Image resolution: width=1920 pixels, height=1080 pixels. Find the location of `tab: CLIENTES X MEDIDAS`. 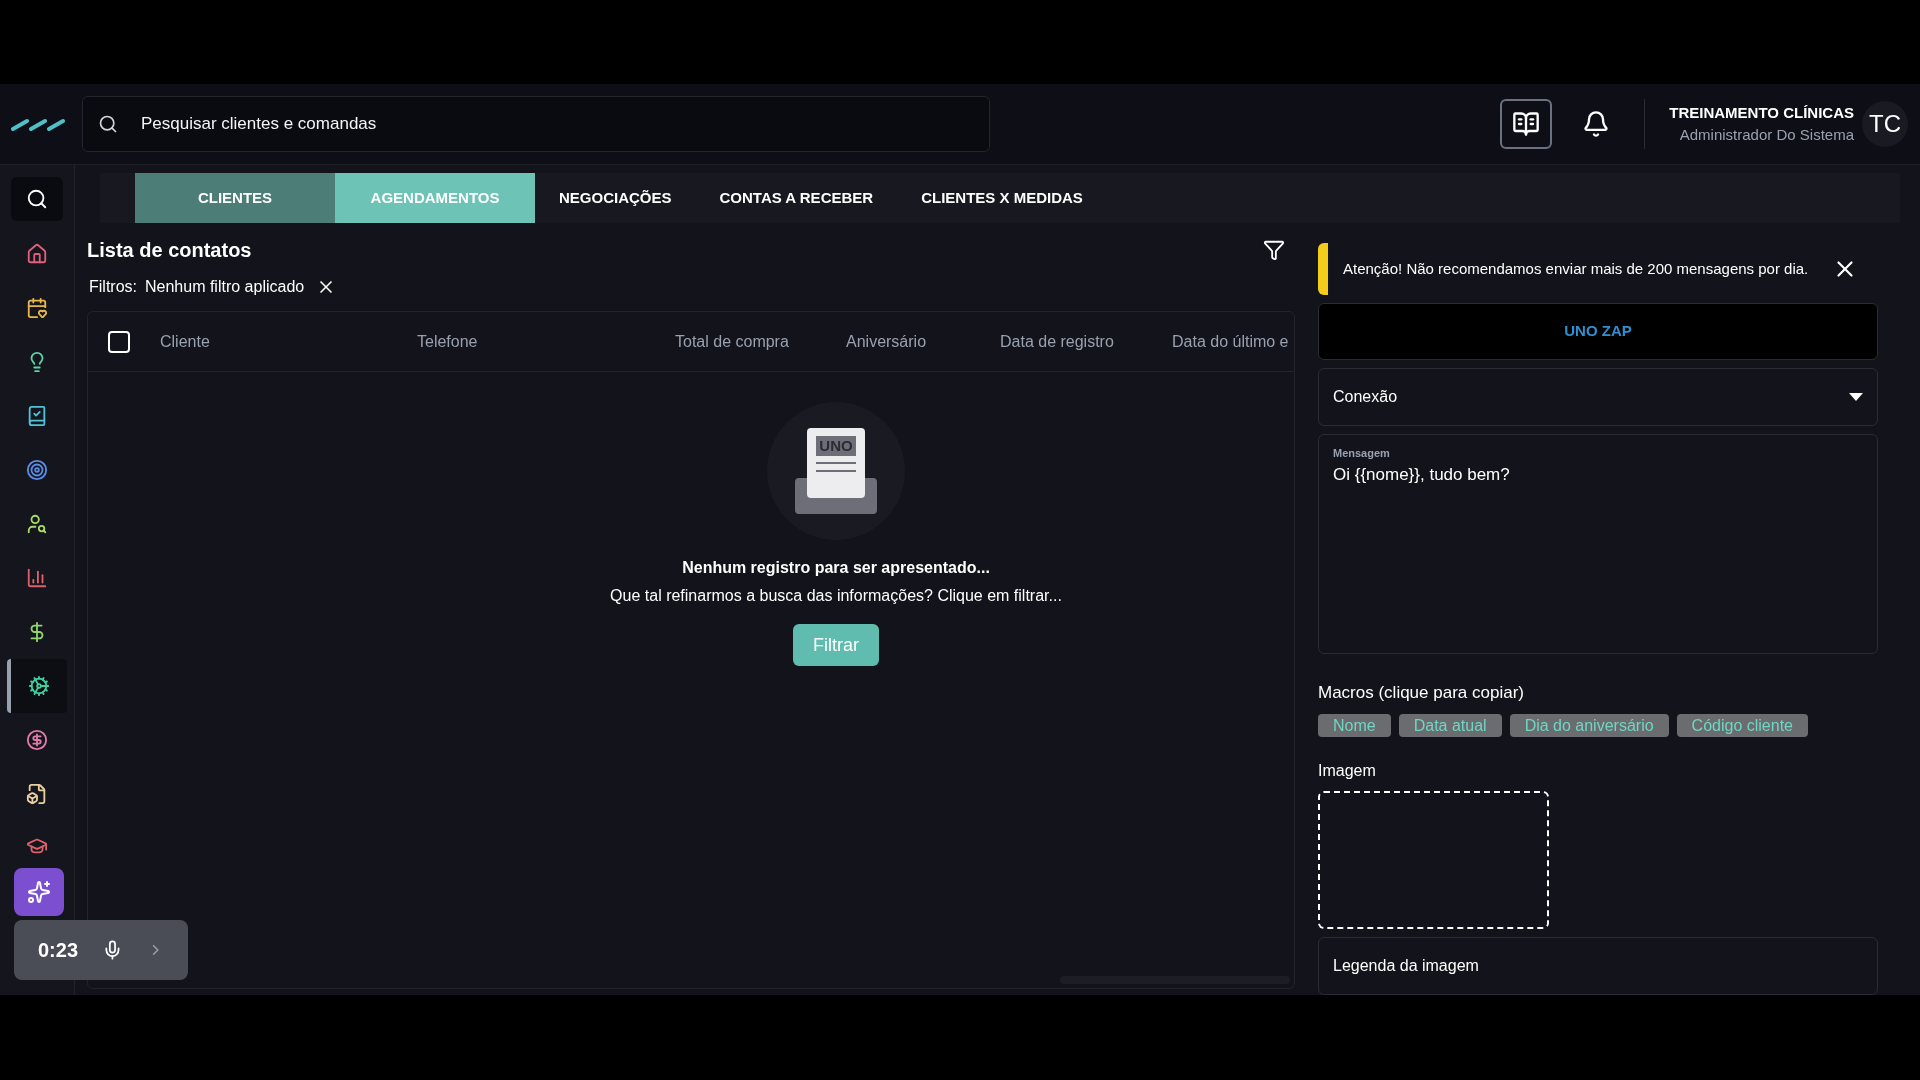

tab: CLIENTES X MEDIDAS is located at coordinates (1002, 198).